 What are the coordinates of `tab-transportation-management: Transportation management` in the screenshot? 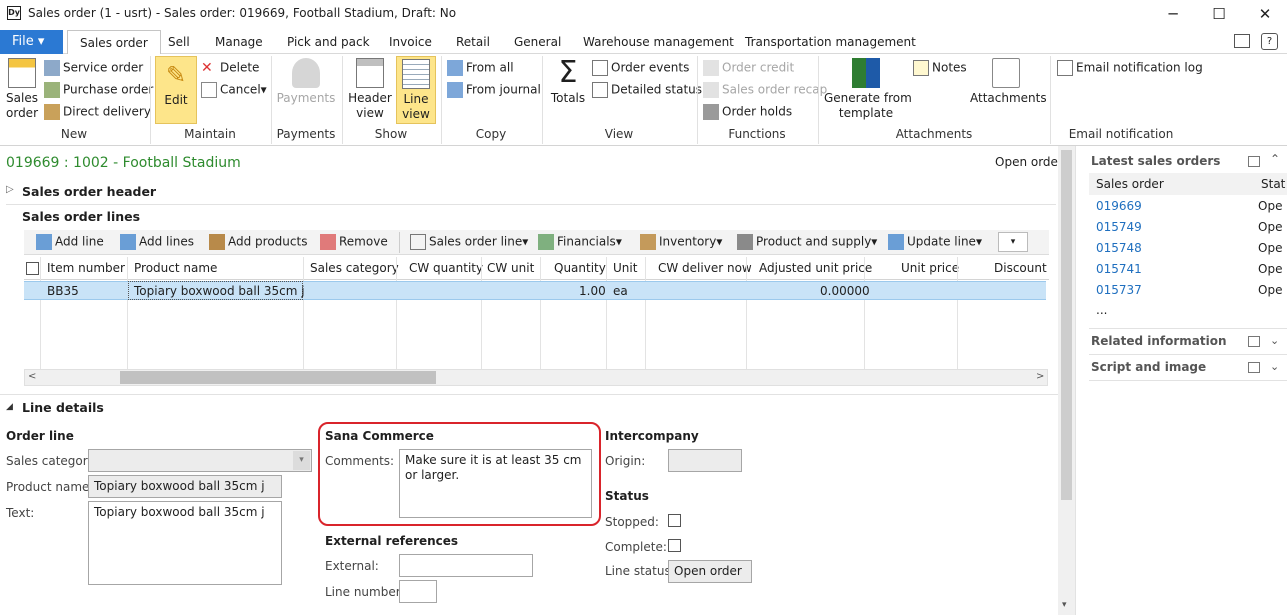 It's located at (830, 42).